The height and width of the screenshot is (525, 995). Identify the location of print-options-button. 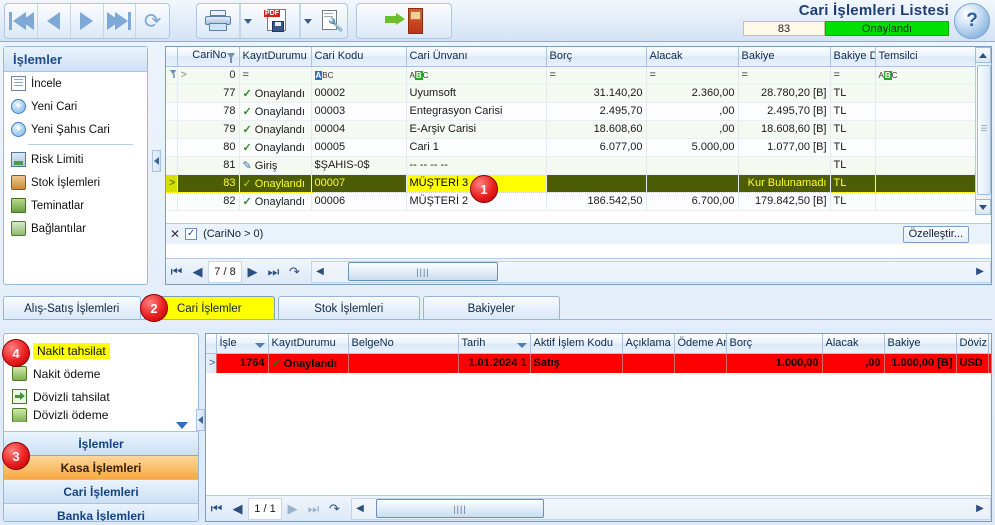
(247, 21).